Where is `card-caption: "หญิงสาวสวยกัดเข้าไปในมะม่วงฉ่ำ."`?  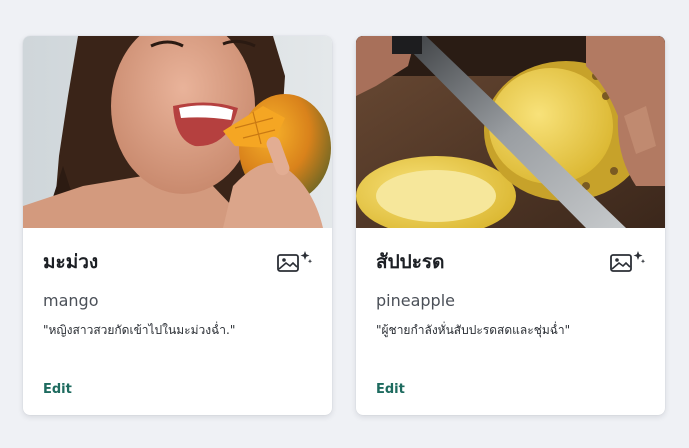 card-caption: "หญิงสาวสวยกัดเข้าไปในมะม่วงฉ่ำ." is located at coordinates (139, 330).